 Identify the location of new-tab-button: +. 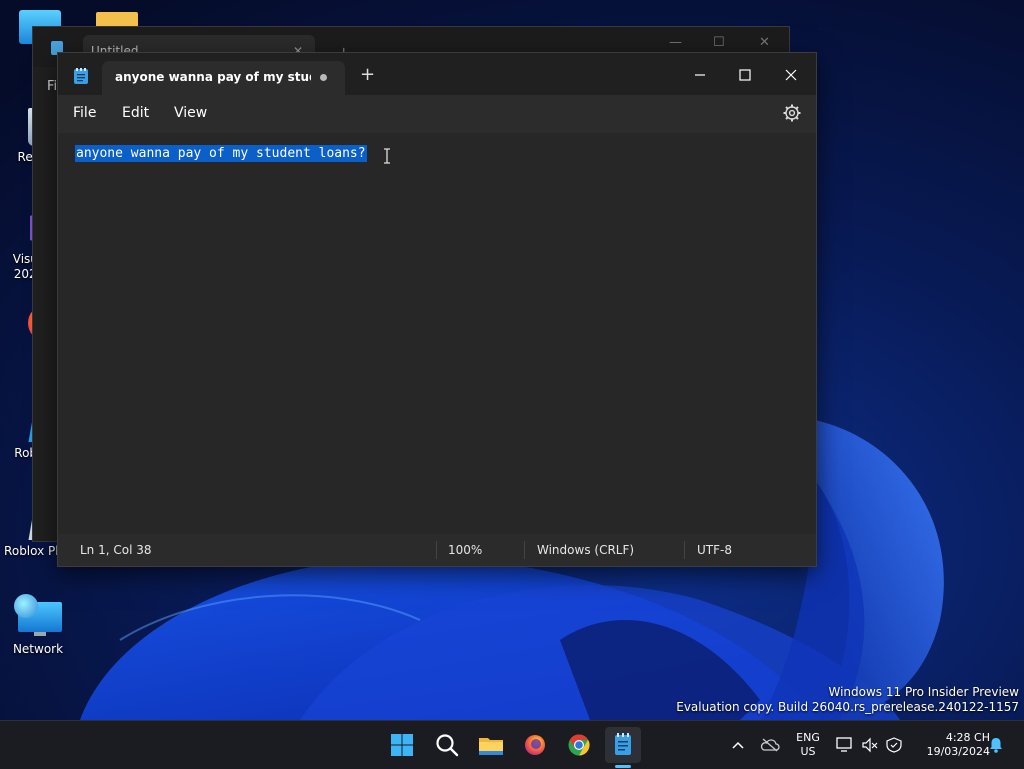
(367, 75).